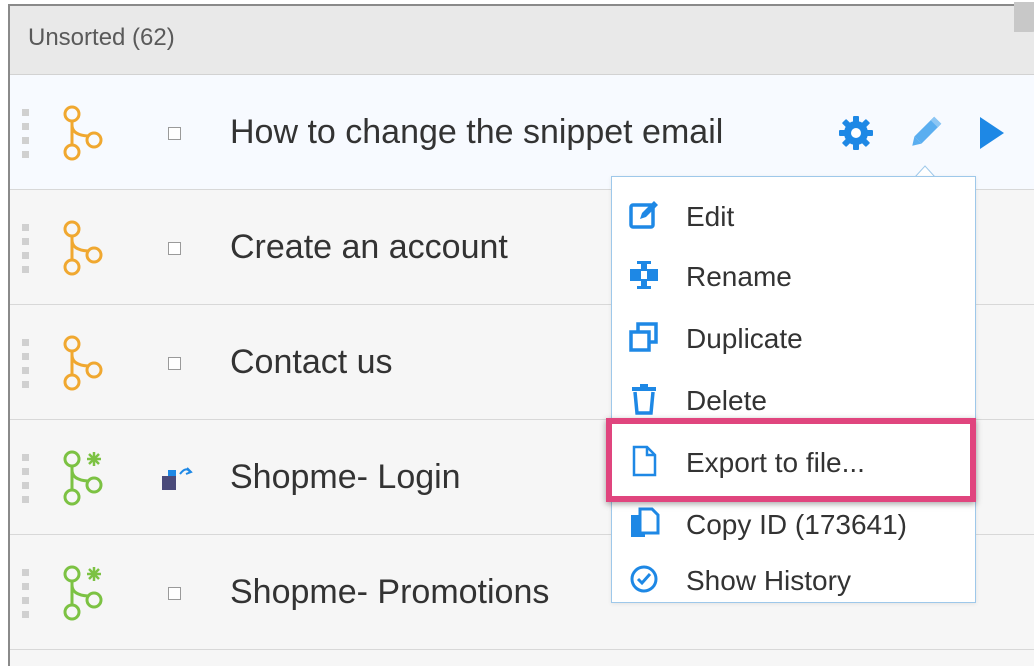 Image resolution: width=1034 pixels, height=666 pixels. What do you see at coordinates (643, 215) in the screenshot?
I see `edit-icon` at bounding box center [643, 215].